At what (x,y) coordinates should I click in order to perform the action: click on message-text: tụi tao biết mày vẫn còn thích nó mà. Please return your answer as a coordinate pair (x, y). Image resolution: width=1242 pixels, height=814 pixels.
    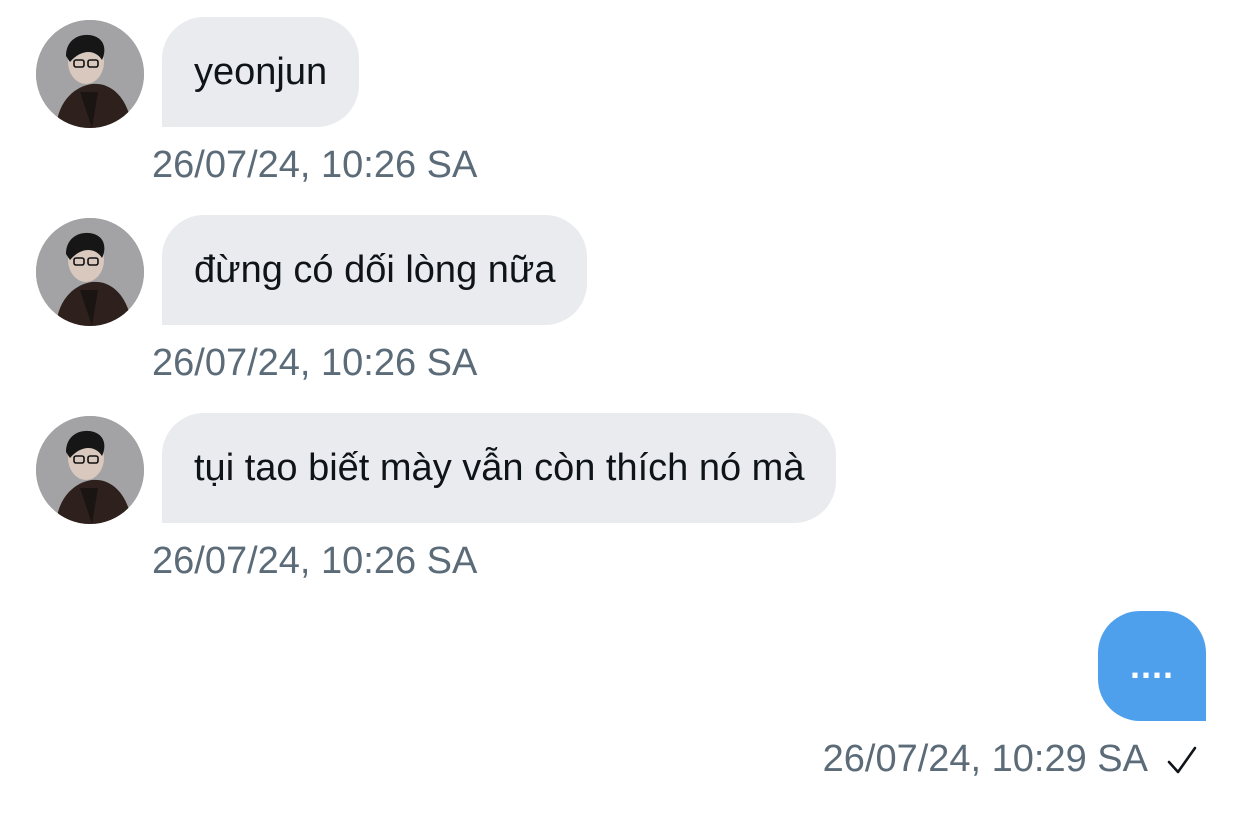
    Looking at the image, I should click on (499, 467).